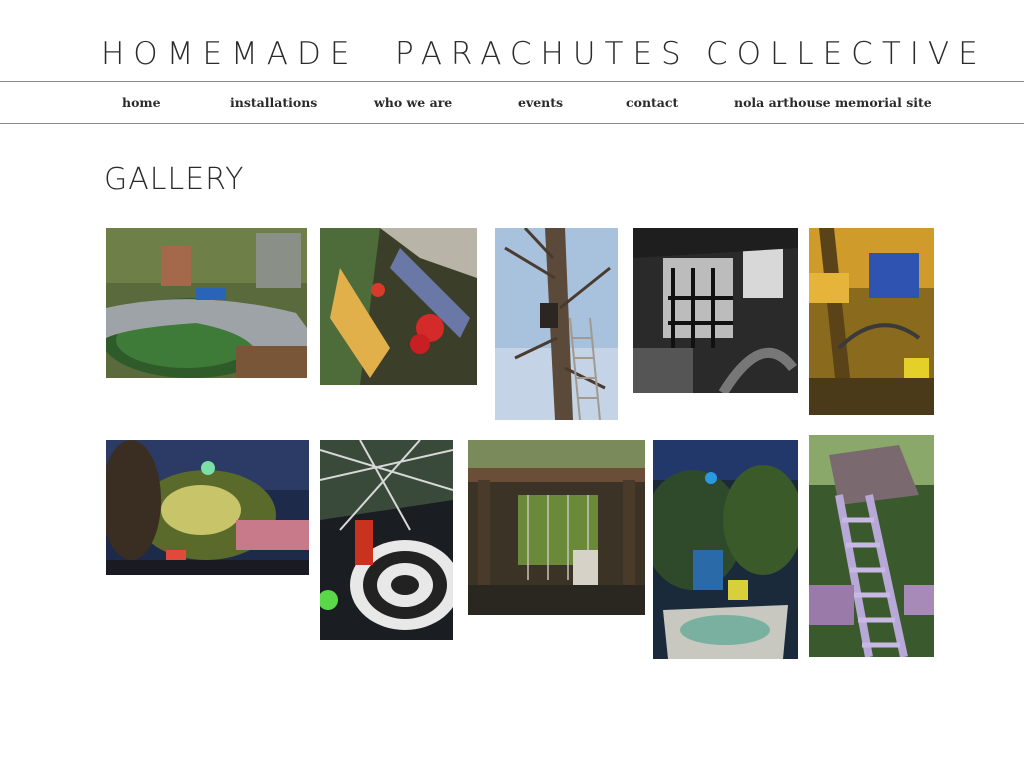  What do you see at coordinates (871, 546) in the screenshot?
I see `gallery-photo-purple-ladder` at bounding box center [871, 546].